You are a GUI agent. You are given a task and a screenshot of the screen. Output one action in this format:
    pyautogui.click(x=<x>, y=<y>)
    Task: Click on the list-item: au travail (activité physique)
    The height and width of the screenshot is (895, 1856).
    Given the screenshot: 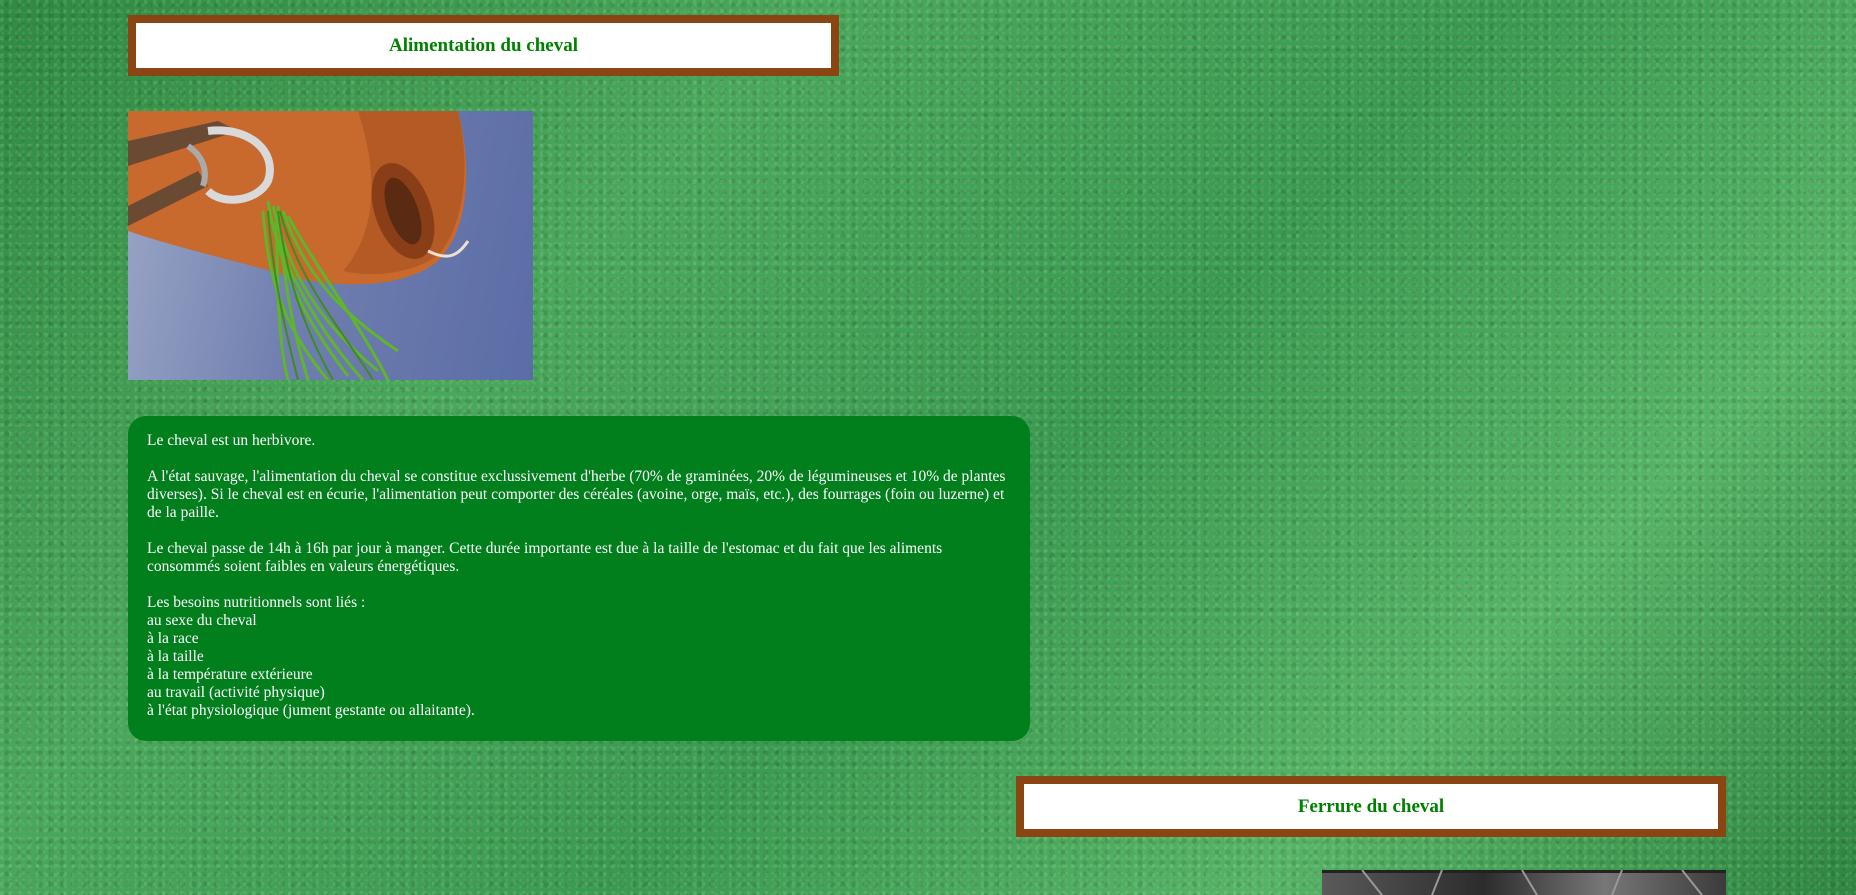 What is the action you would take?
    pyautogui.click(x=236, y=692)
    